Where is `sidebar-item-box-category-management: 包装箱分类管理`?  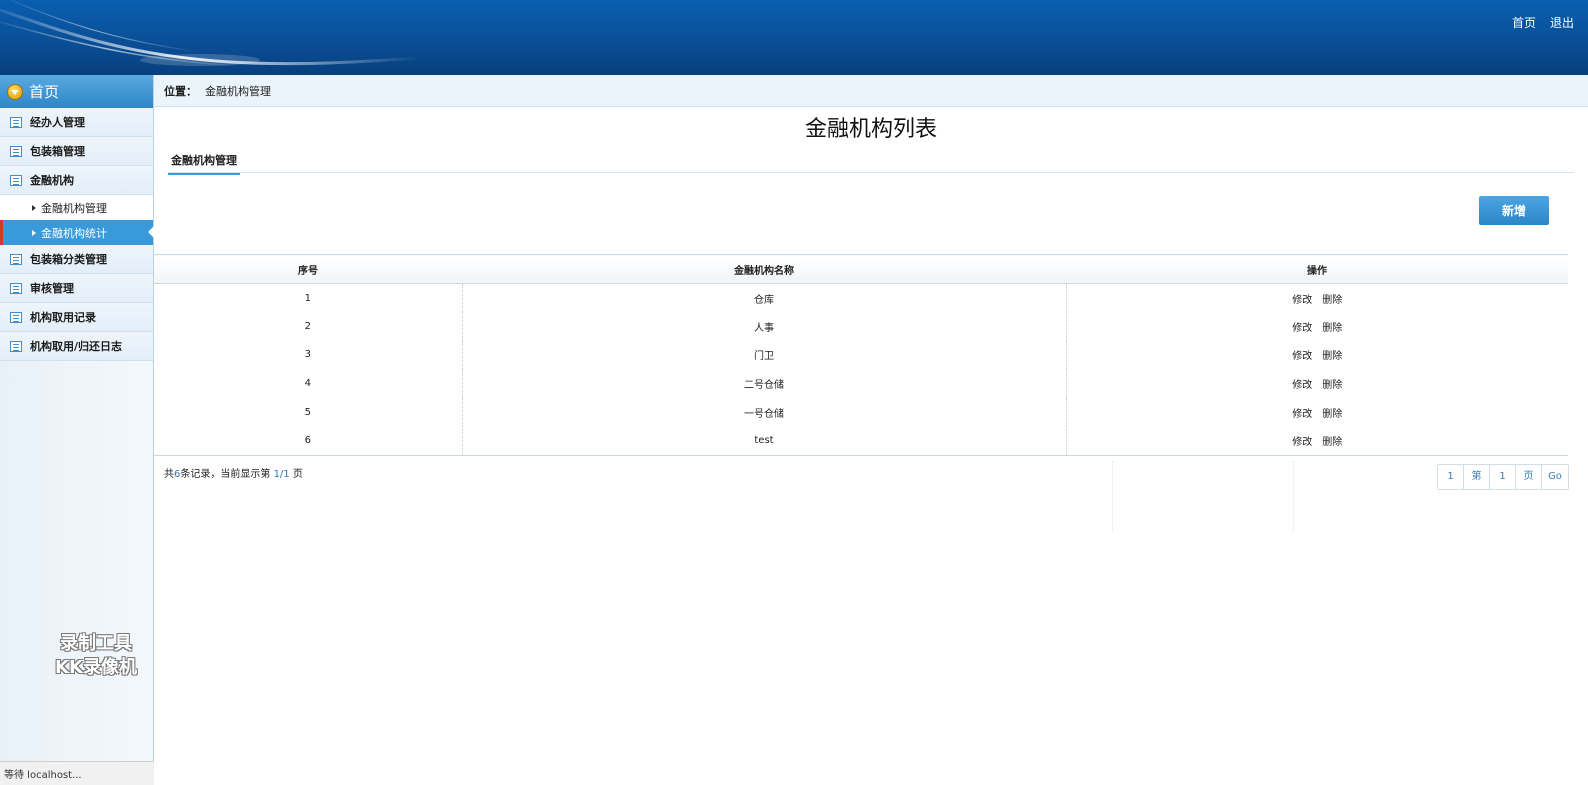
sidebar-item-box-category-management: 包装箱分类管理 is located at coordinates (76, 259).